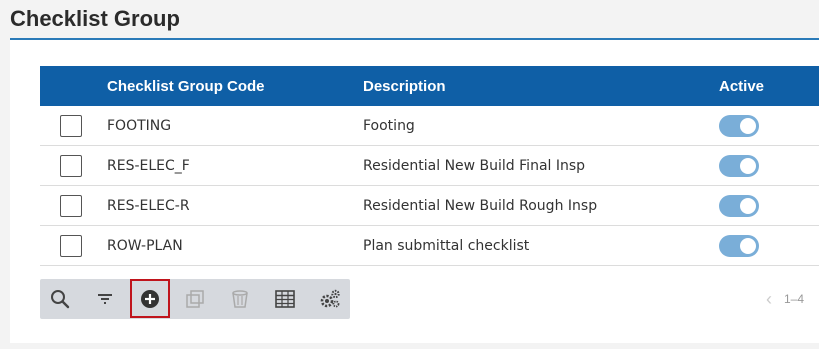  Describe the element at coordinates (389, 125) in the screenshot. I see `cell-description: Footing` at that location.